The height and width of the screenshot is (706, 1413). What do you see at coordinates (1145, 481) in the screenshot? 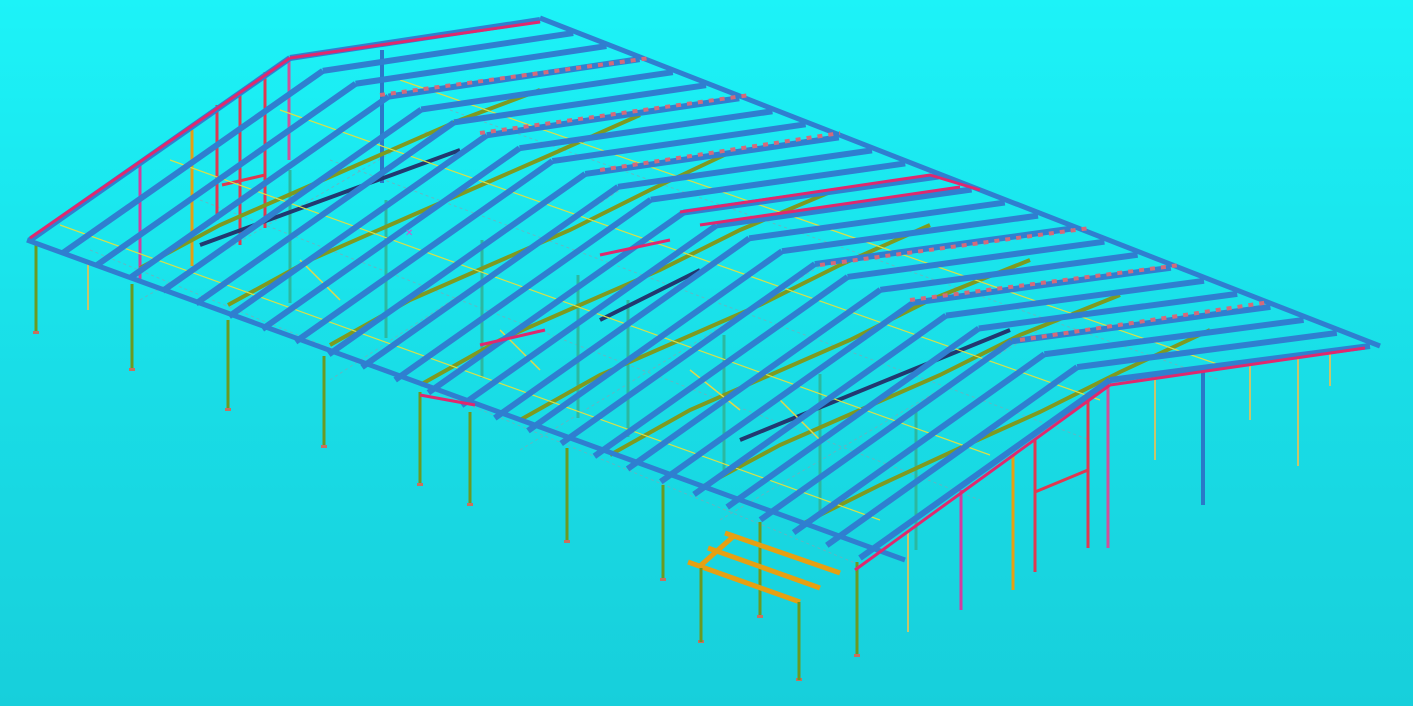
I see `right-gable-columns` at bounding box center [1145, 481].